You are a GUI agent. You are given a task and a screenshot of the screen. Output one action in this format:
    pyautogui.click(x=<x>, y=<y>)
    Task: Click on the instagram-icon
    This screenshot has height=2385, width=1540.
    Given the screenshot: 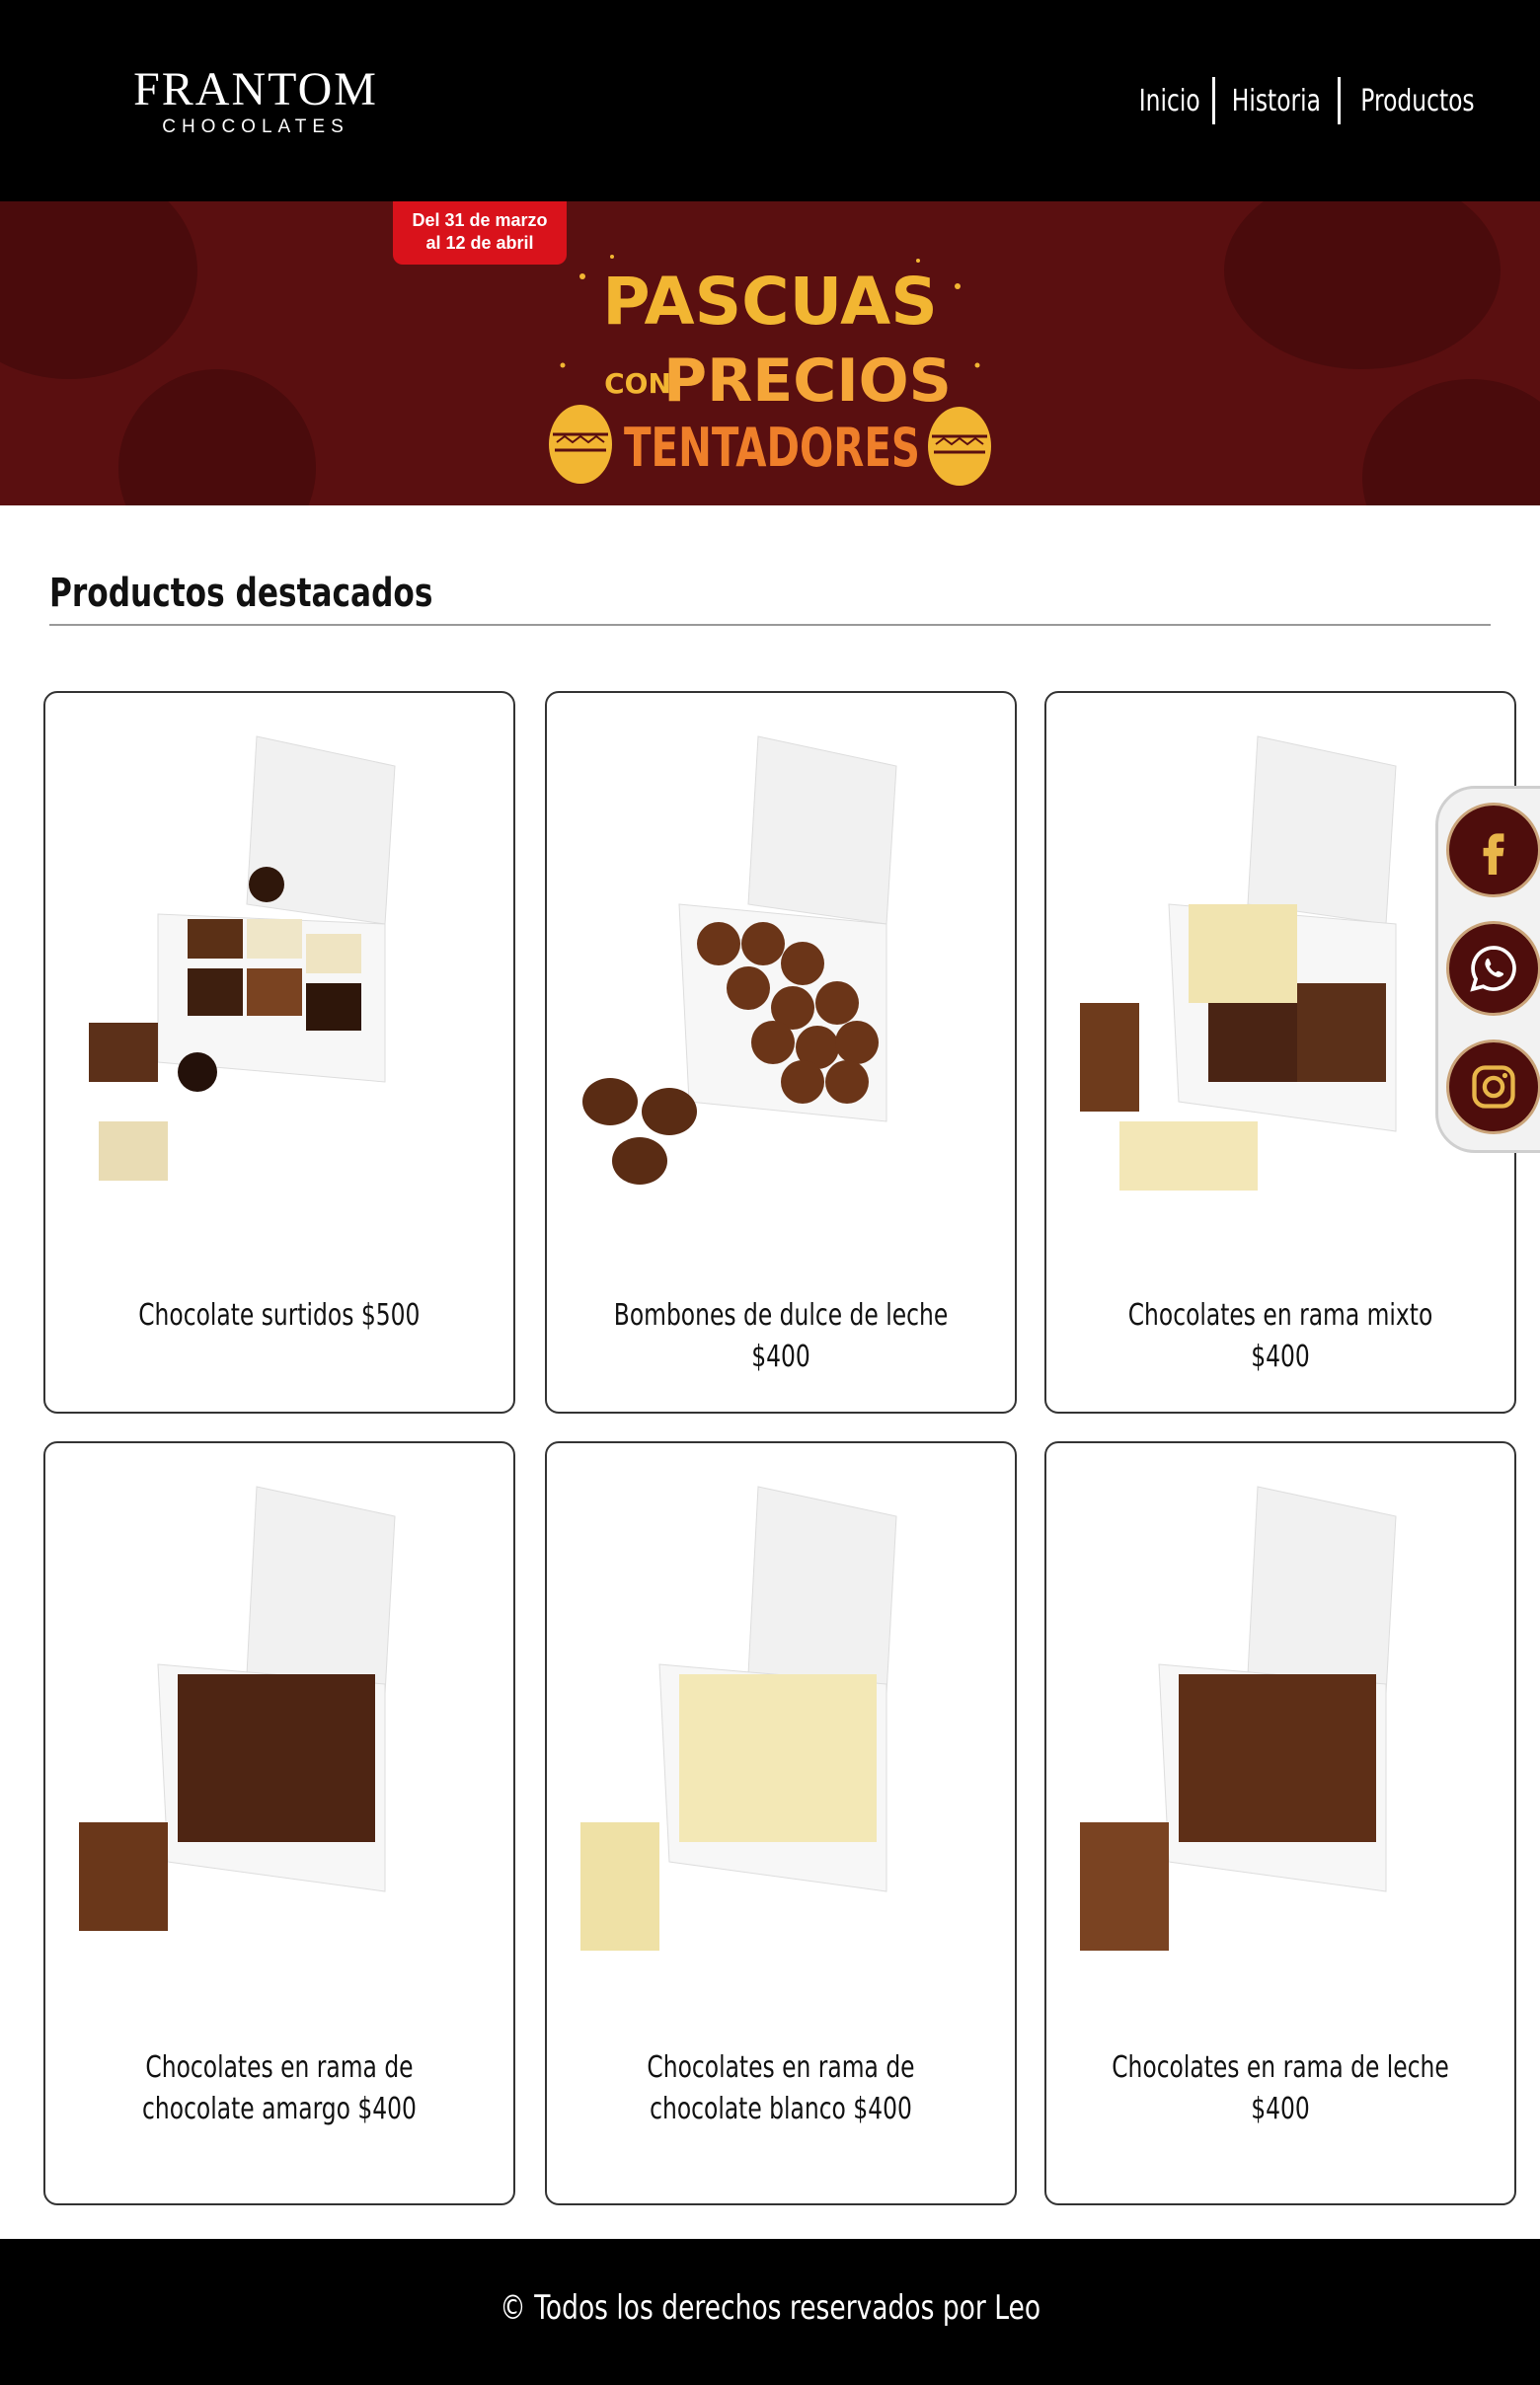 What is the action you would take?
    pyautogui.click(x=1493, y=1087)
    